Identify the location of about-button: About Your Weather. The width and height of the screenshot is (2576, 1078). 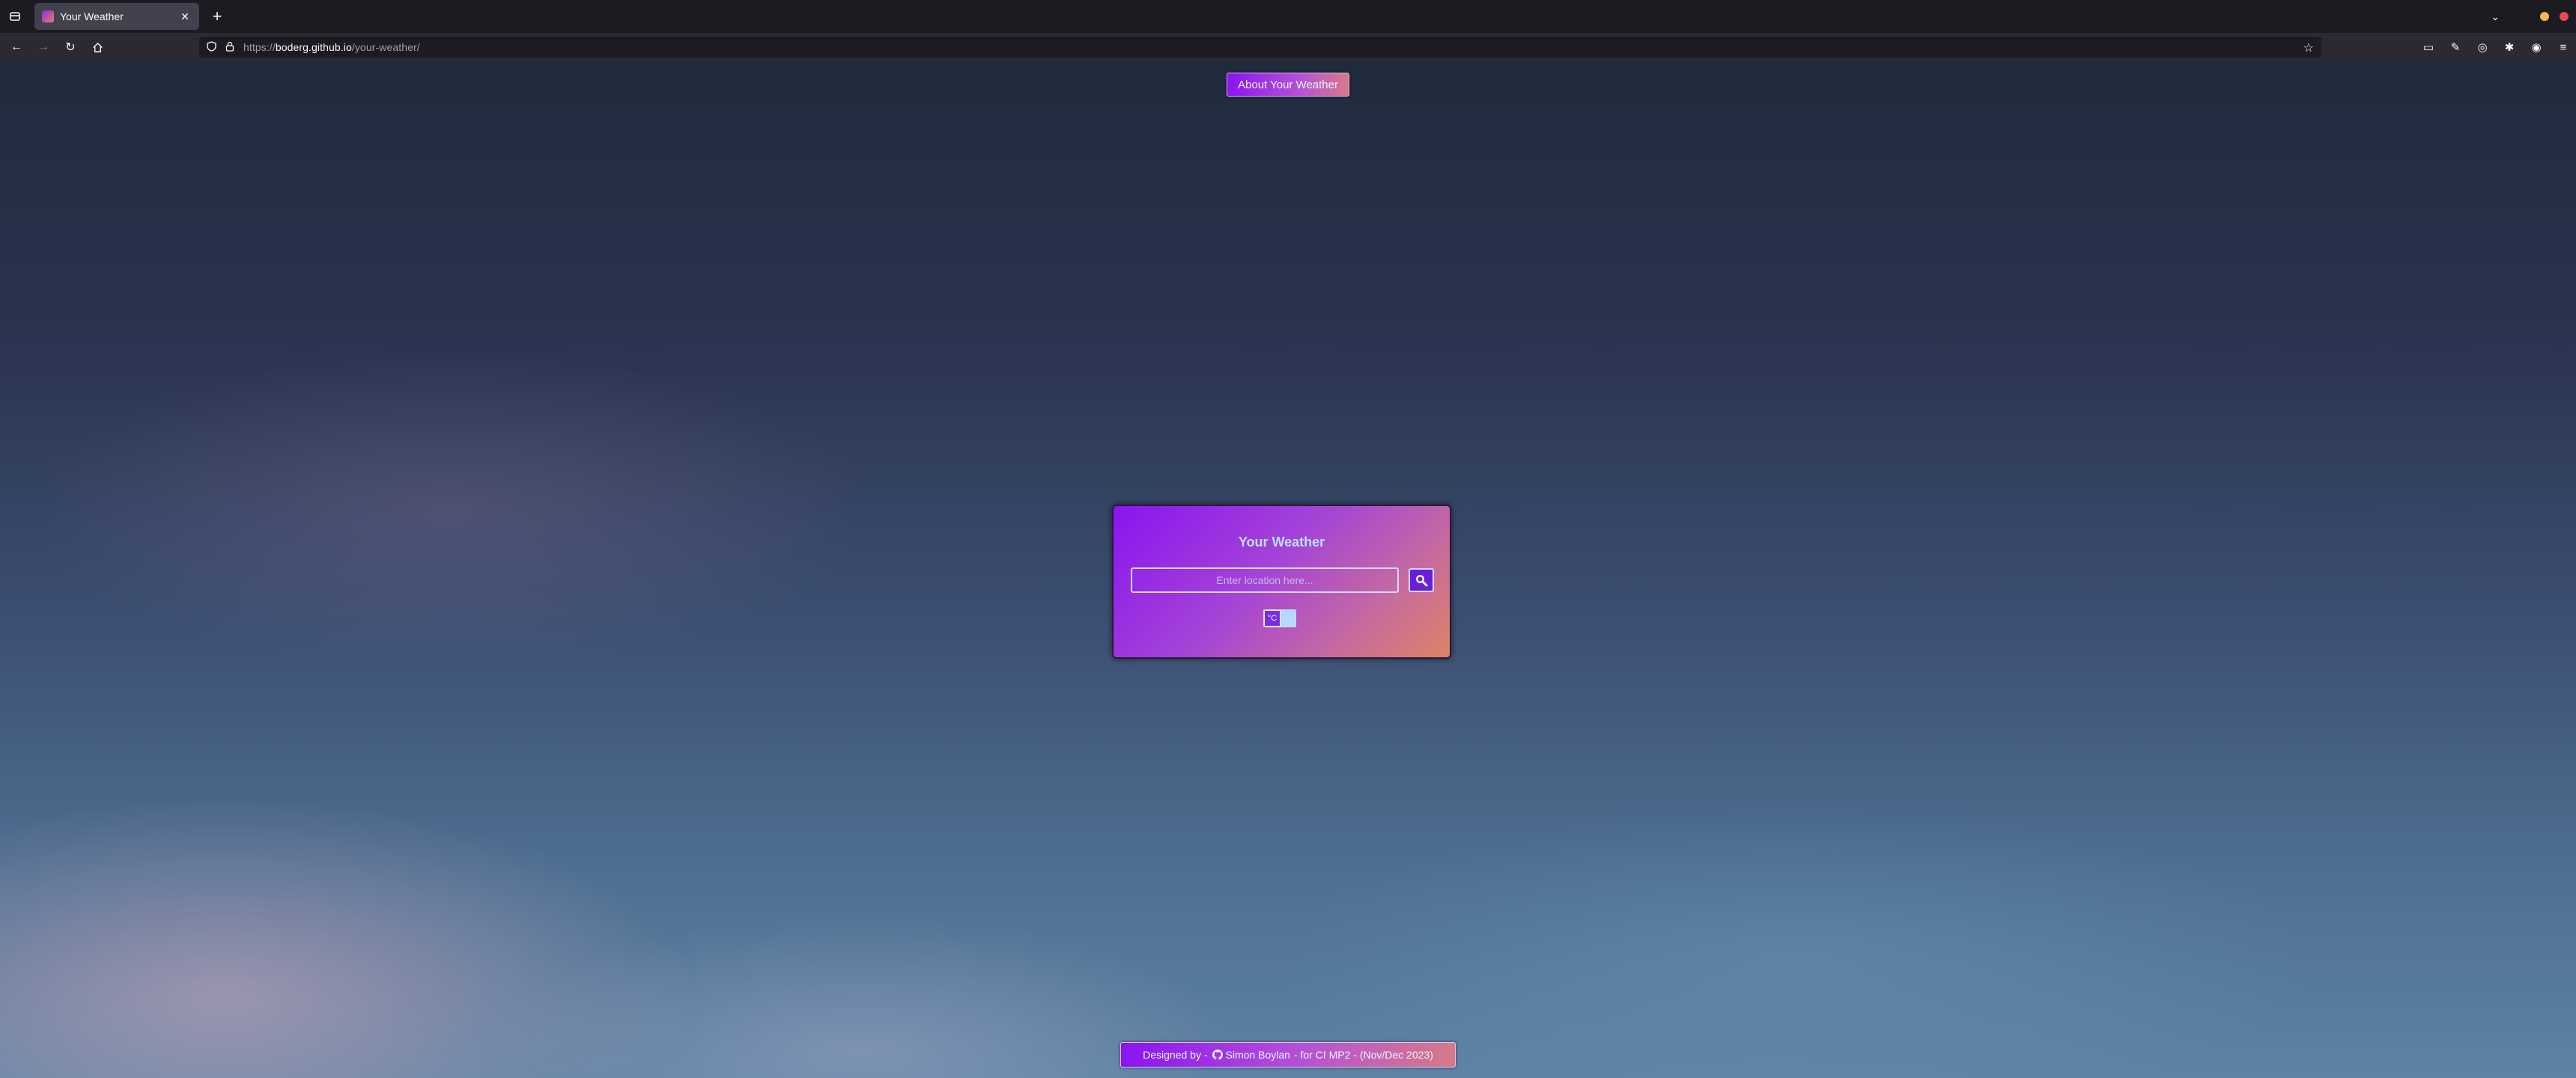
(1288, 85).